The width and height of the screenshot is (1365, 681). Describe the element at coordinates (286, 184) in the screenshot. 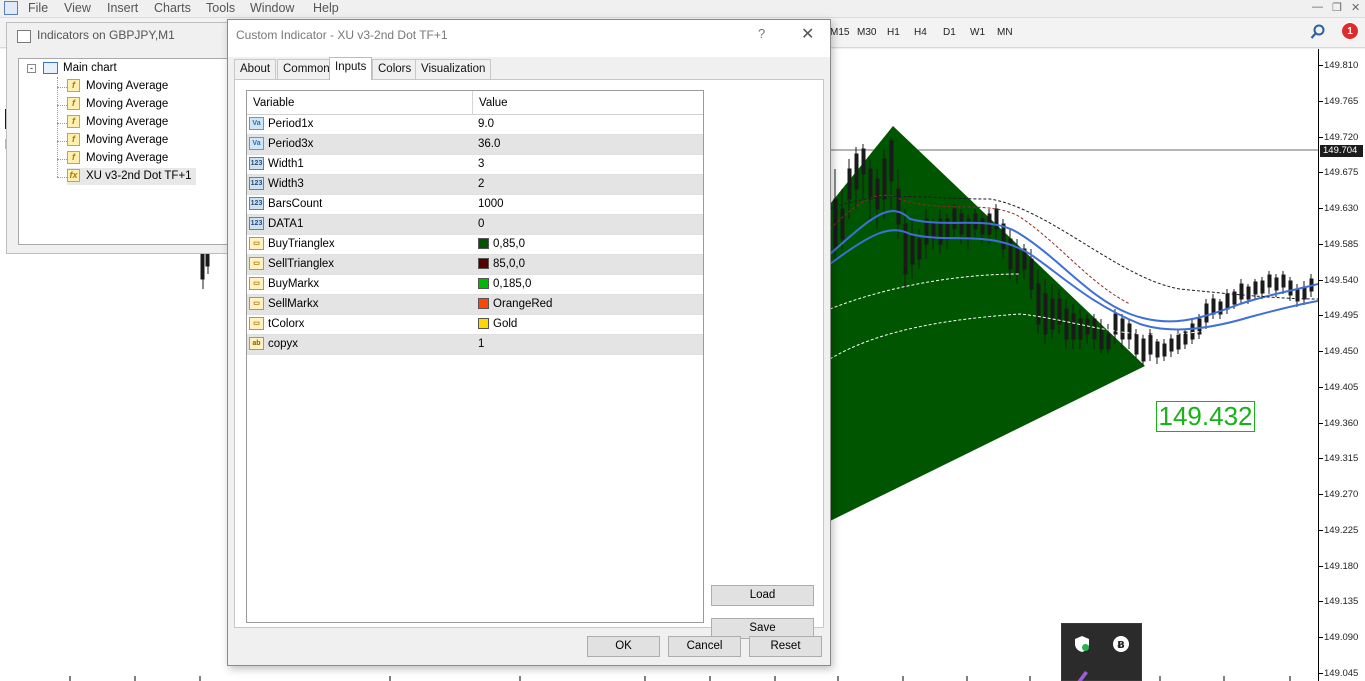

I see `variable-name: Width3` at that location.